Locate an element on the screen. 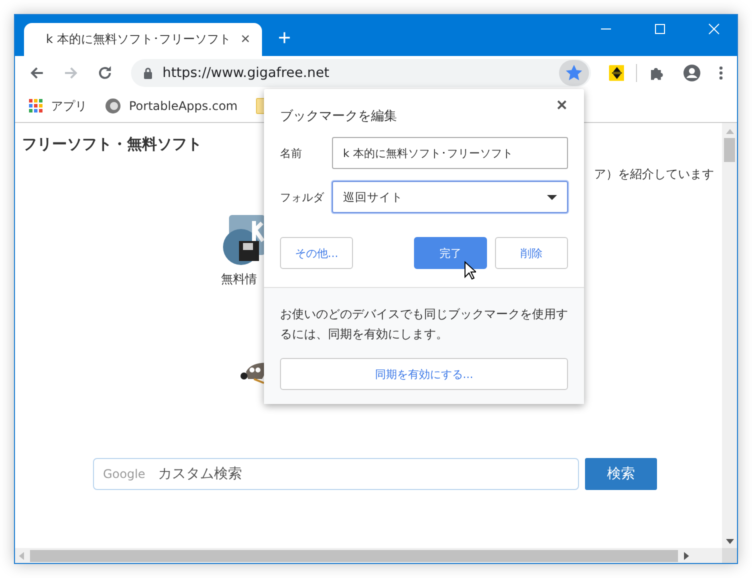  horizontal-scrollbar is located at coordinates (376, 555).